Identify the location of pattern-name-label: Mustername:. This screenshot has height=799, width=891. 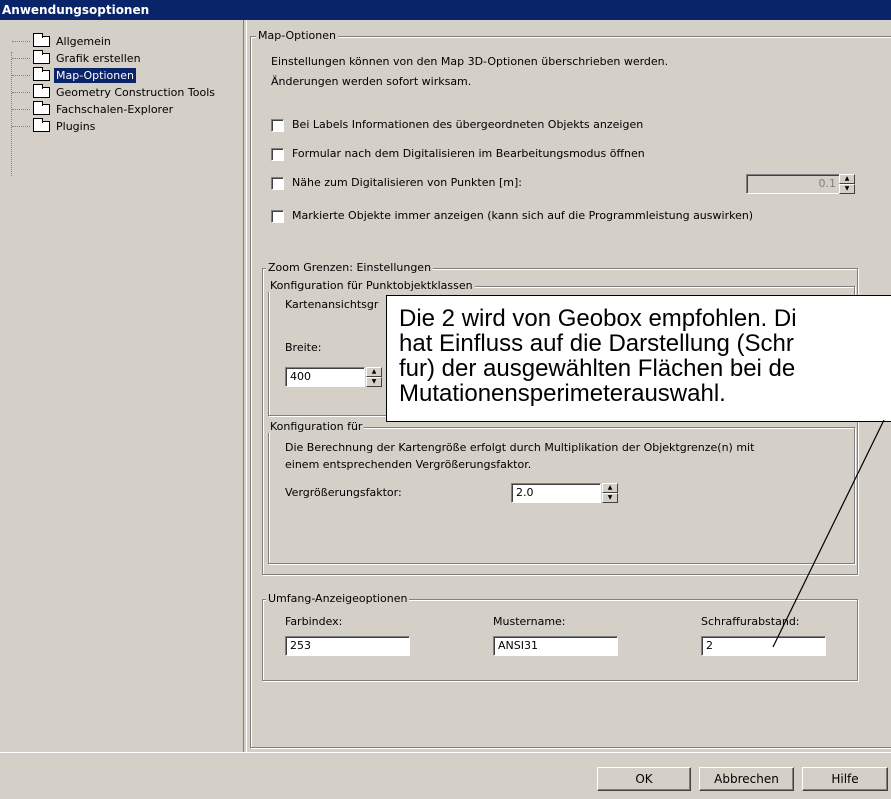
(529, 621).